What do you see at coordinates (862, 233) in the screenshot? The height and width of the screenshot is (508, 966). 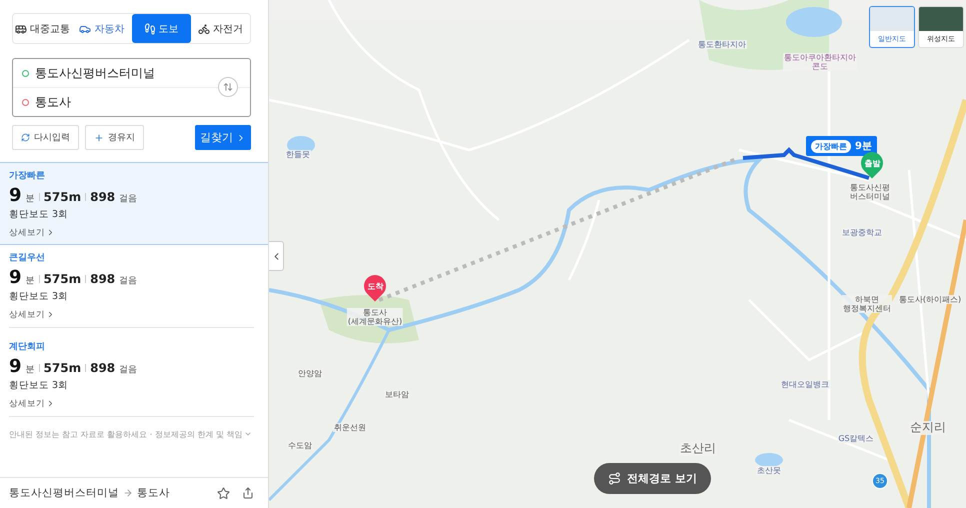 I see `map-label: 보광중학교` at bounding box center [862, 233].